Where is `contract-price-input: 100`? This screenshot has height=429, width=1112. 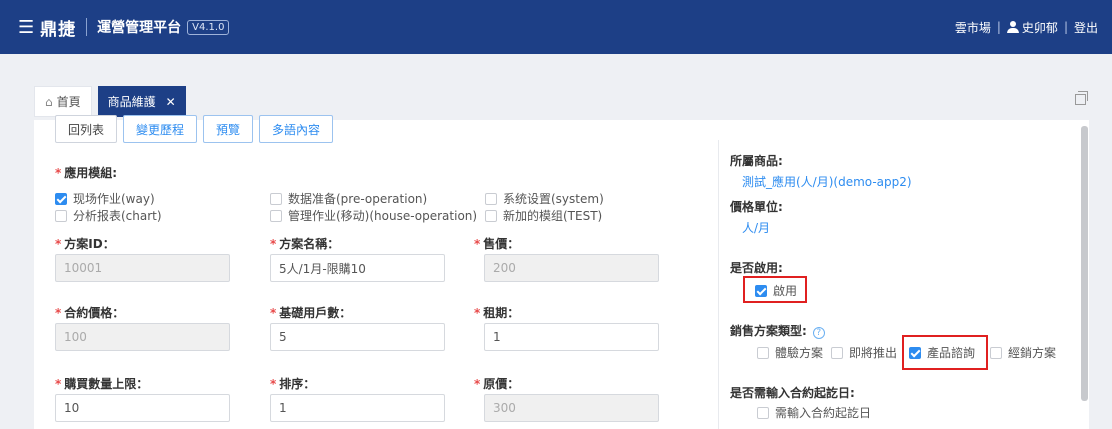 contract-price-input: 100 is located at coordinates (142, 337).